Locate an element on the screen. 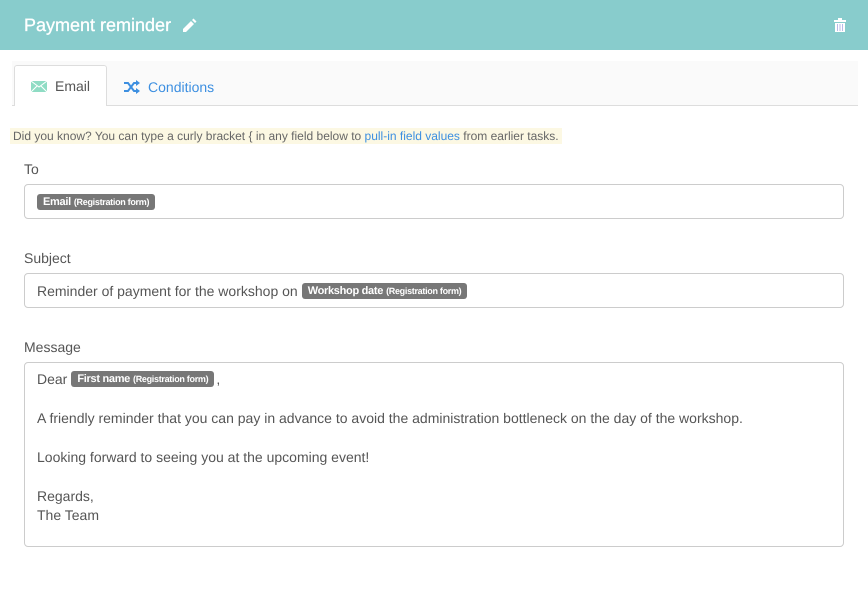 The width and height of the screenshot is (868, 591). delete-icon is located at coordinates (840, 25).